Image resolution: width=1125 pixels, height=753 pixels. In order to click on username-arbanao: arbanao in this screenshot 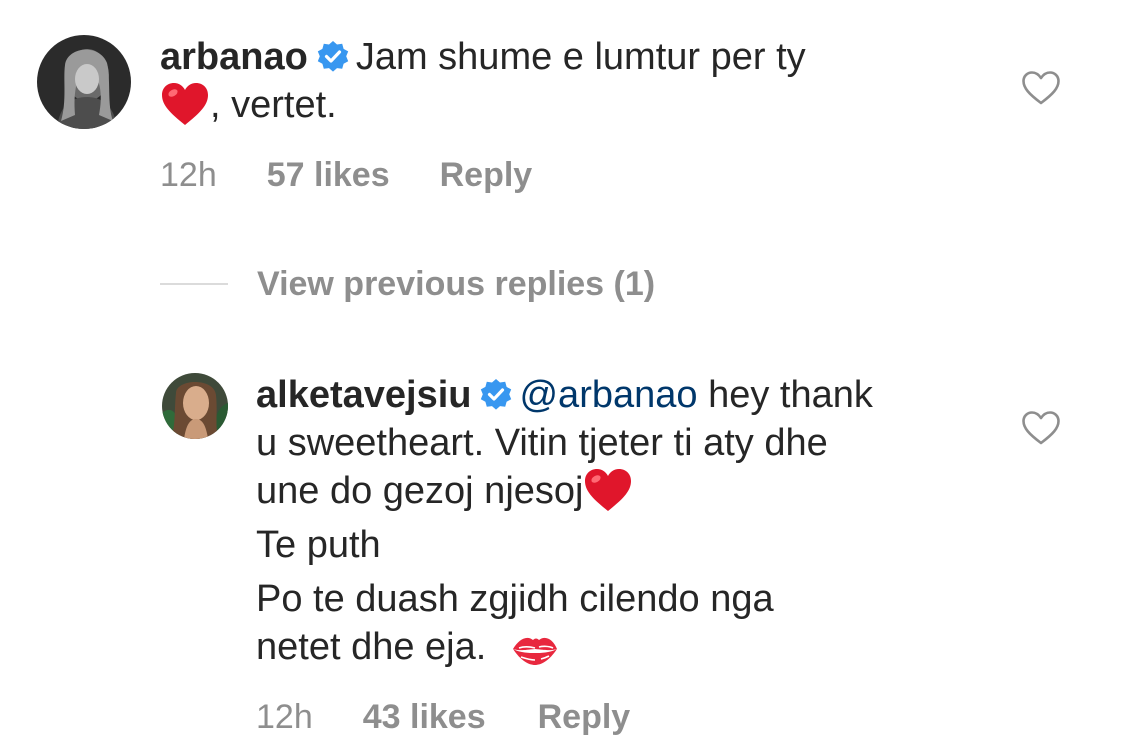, I will do `click(234, 57)`.